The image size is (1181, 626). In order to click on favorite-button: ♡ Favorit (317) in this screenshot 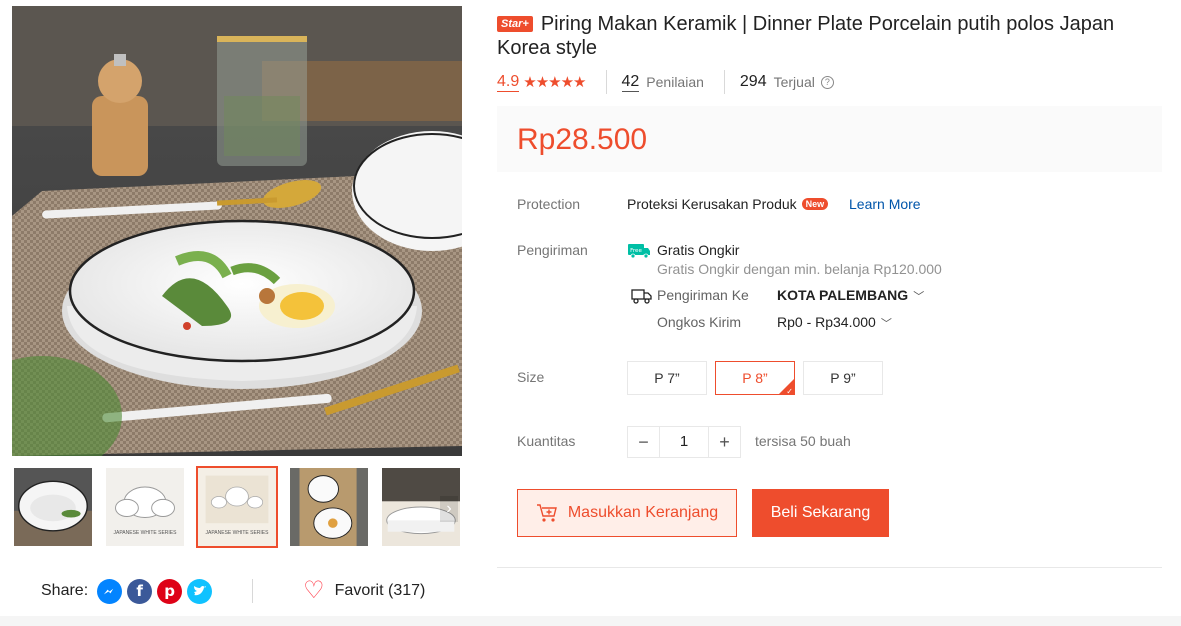, I will do `click(364, 591)`.